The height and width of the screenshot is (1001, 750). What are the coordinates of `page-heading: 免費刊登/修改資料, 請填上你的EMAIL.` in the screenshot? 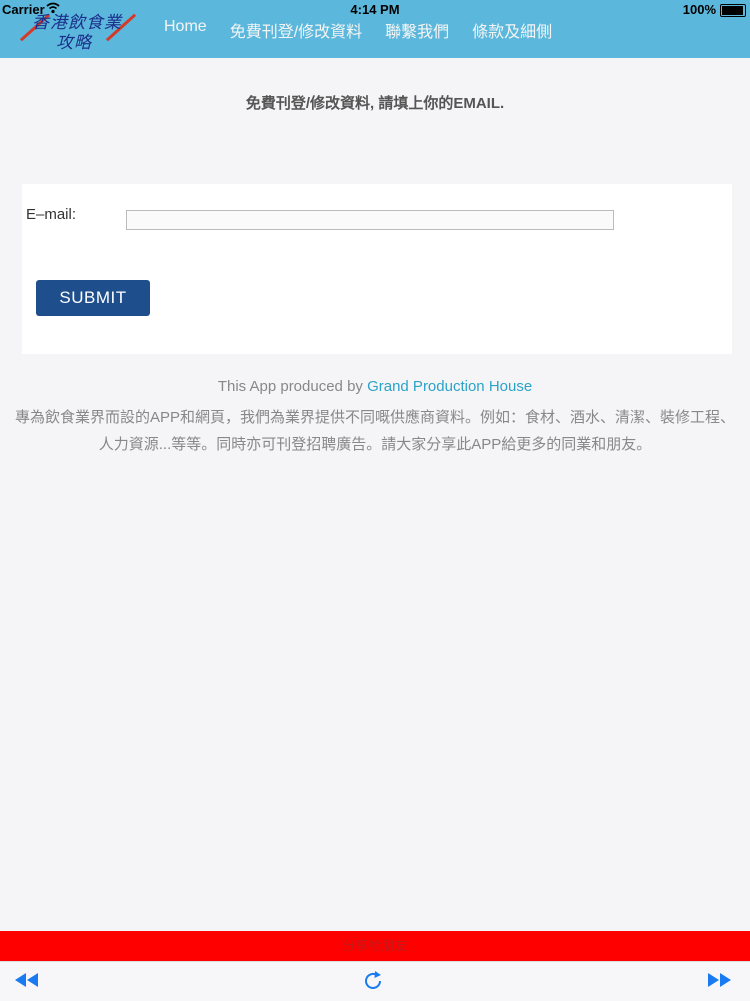 It's located at (375, 103).